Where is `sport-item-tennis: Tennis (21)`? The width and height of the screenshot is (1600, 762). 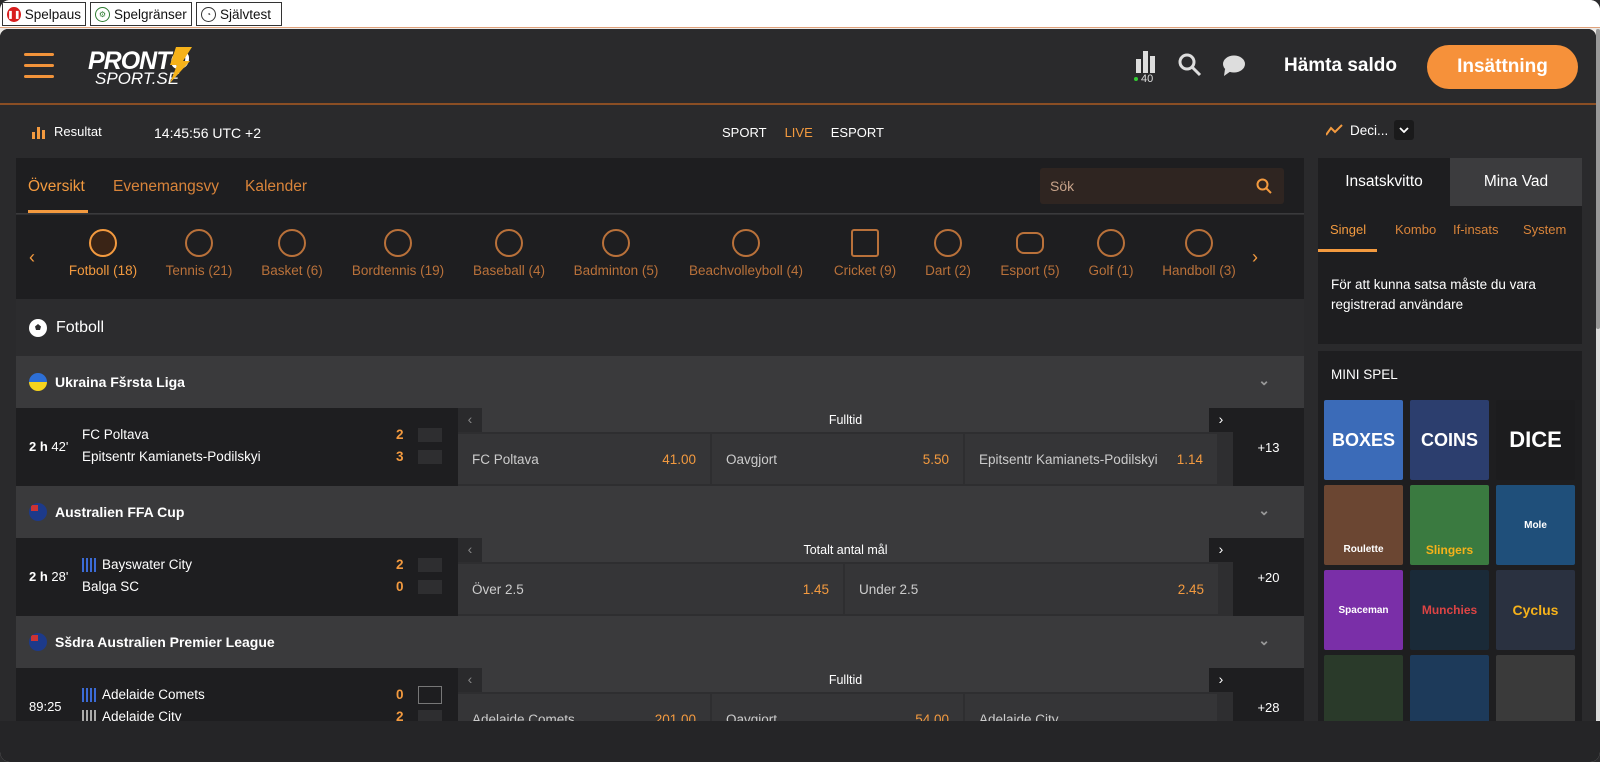 sport-item-tennis: Tennis (21) is located at coordinates (199, 253).